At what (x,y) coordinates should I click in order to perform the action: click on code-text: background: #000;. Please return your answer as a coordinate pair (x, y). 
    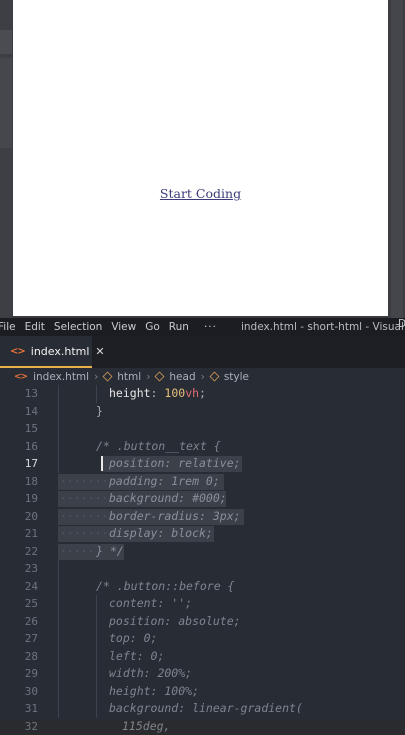
    Looking at the image, I should click on (168, 499).